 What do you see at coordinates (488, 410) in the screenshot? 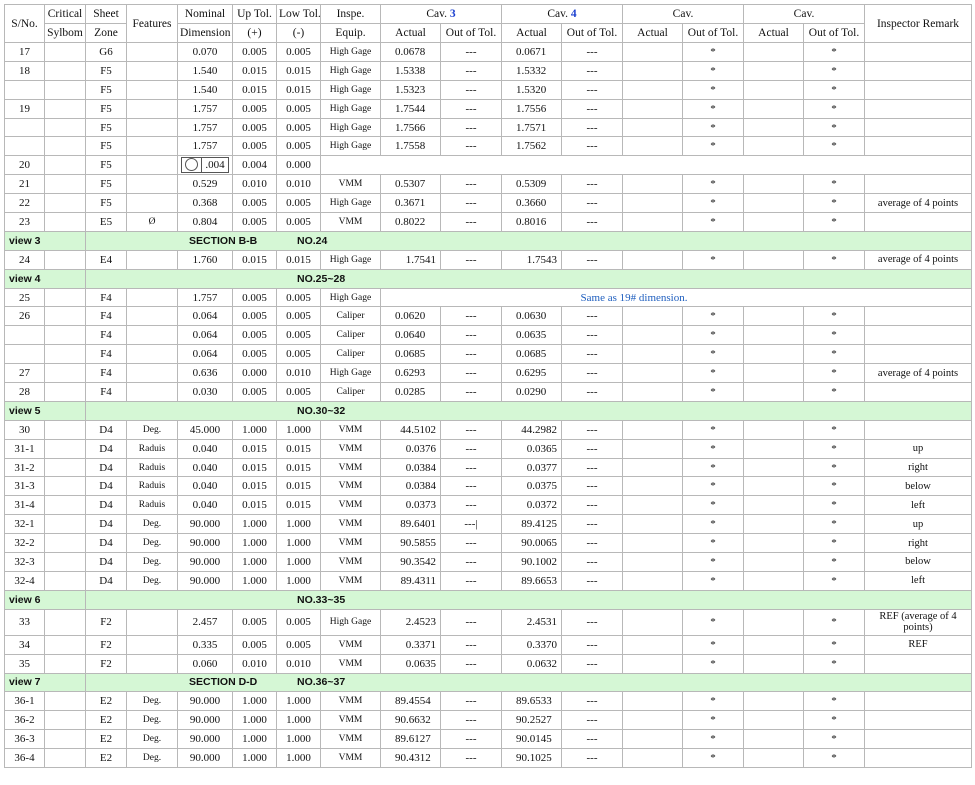
I see `view-section-row: view 5 NO.30~32` at bounding box center [488, 410].